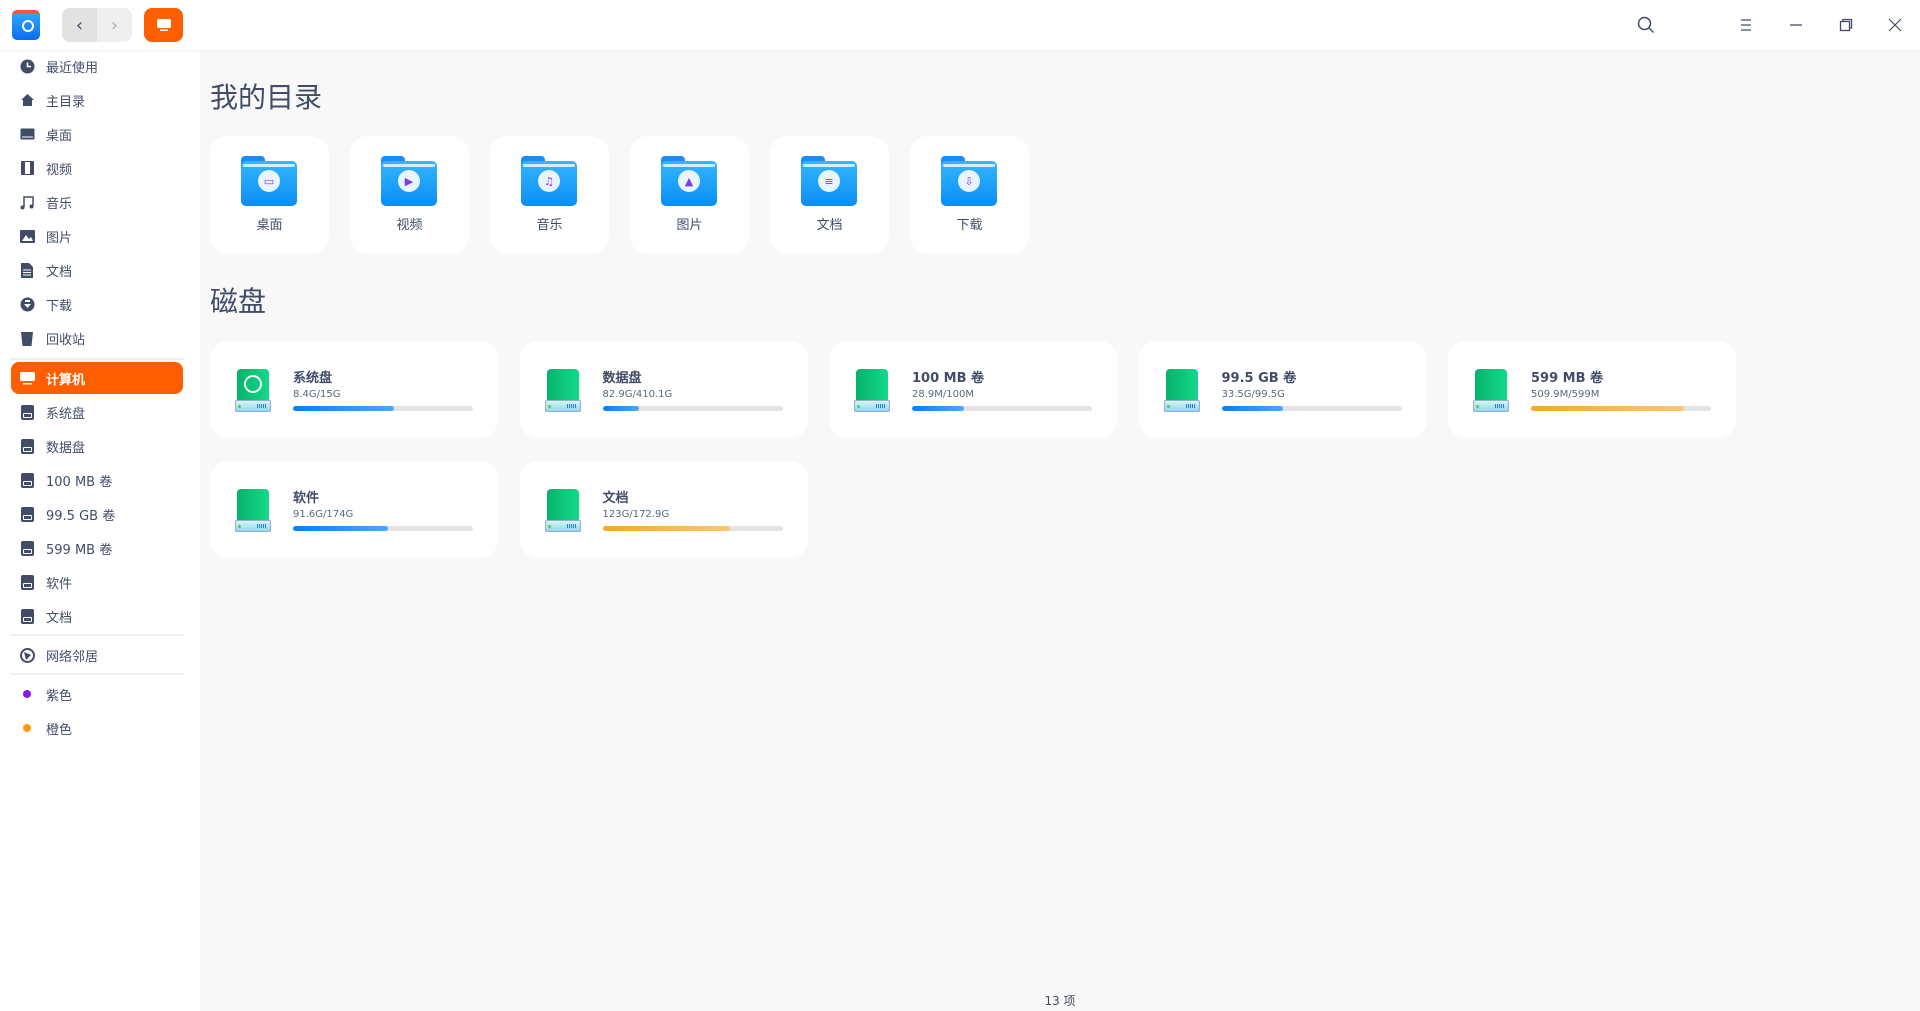 The image size is (1920, 1011). What do you see at coordinates (317, 394) in the screenshot?
I see `disk-usage-text: 8.4G/15G` at bounding box center [317, 394].